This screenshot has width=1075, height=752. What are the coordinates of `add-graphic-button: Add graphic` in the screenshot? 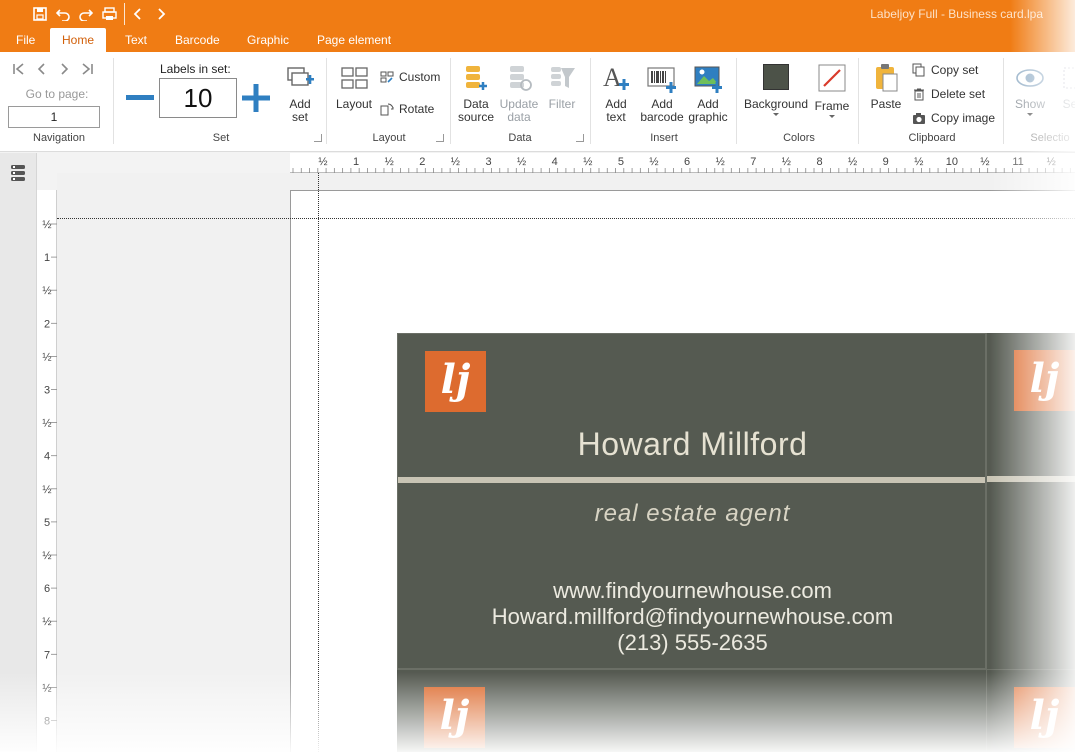 It's located at (708, 94).